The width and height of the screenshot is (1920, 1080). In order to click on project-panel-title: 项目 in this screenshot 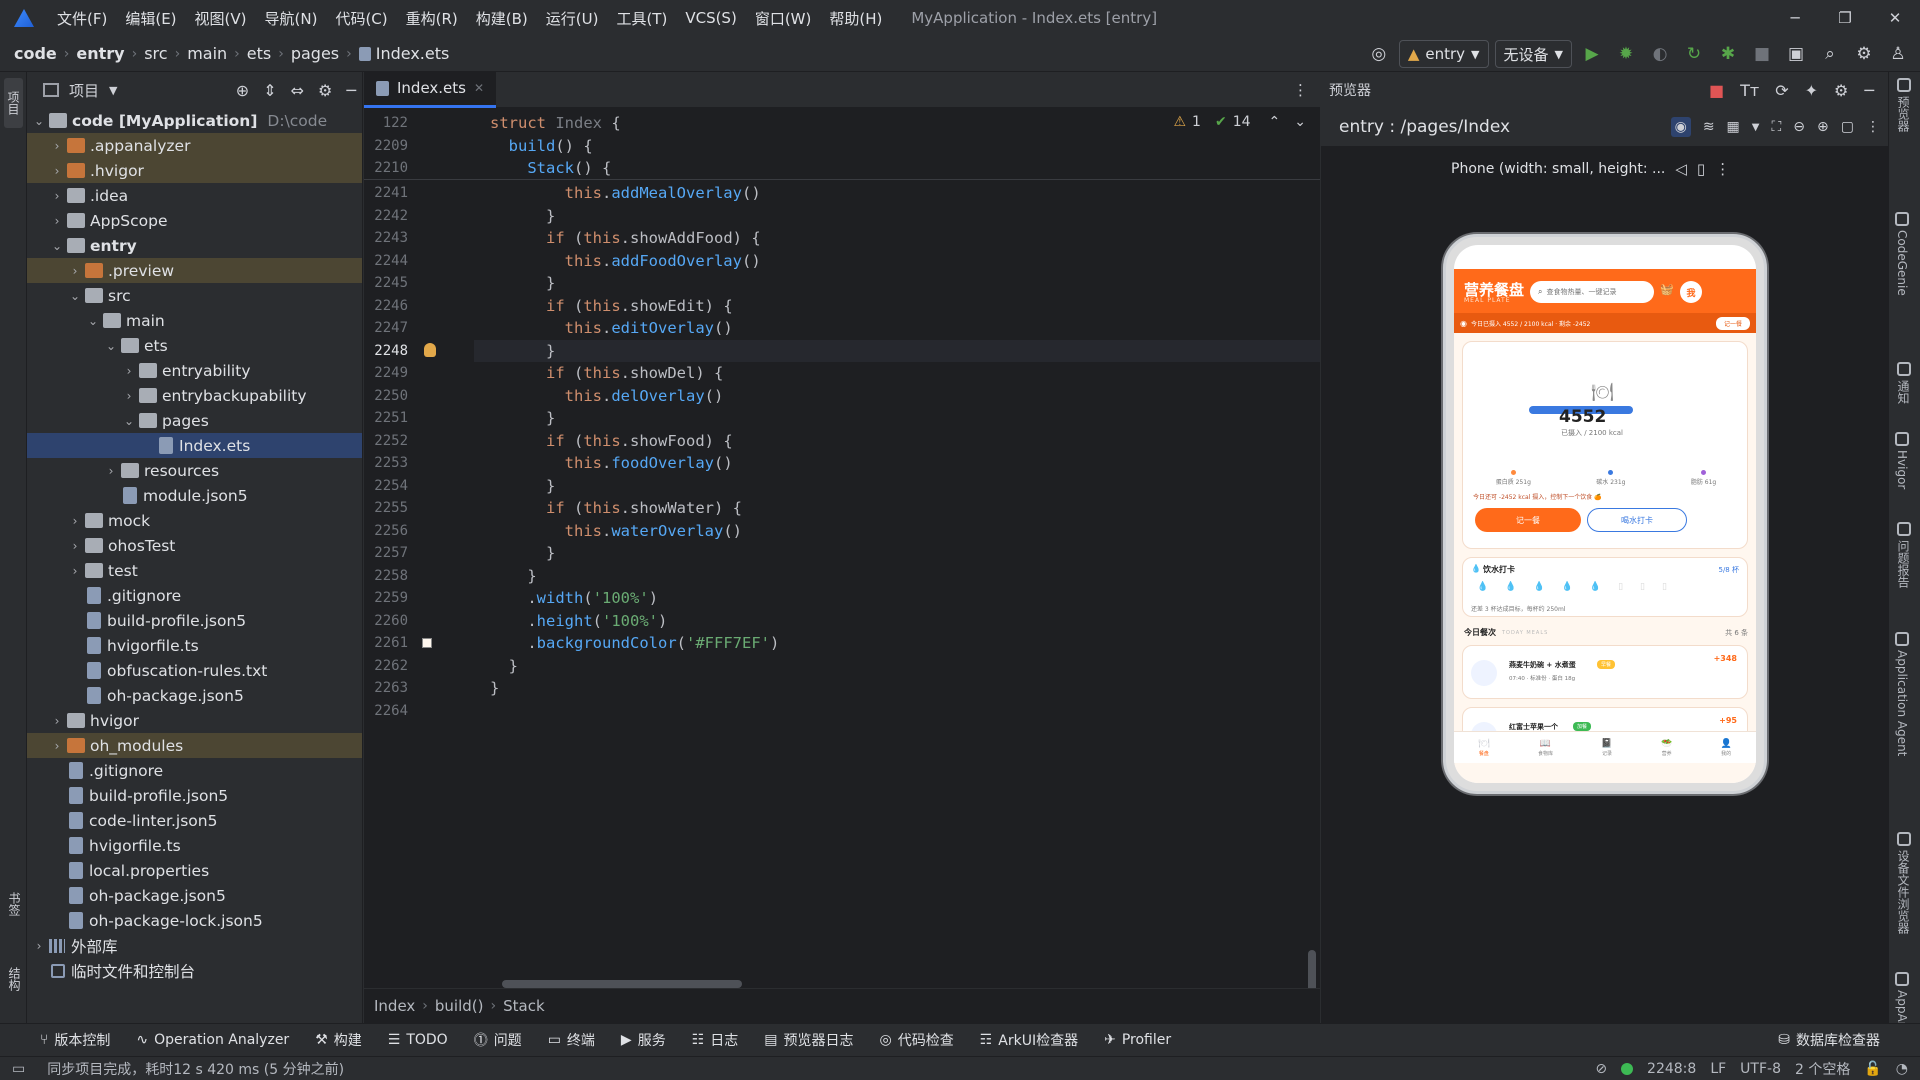, I will do `click(84, 90)`.